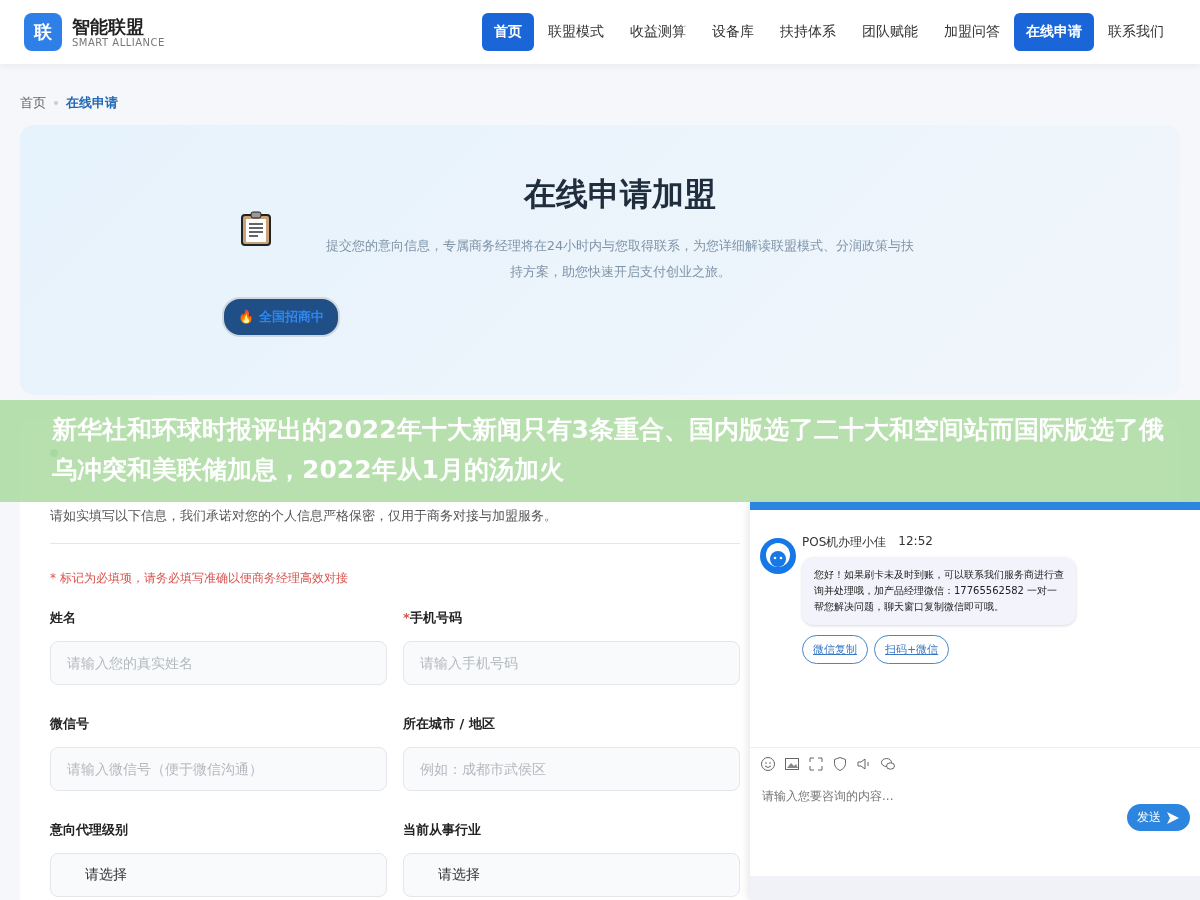 This screenshot has height=900, width=1200. What do you see at coordinates (303, 516) in the screenshot?
I see `form-intro: 请如实填写以下信息，我们承诺对您的个人信息严格保密，仅用于商务对接与加盟服务。` at bounding box center [303, 516].